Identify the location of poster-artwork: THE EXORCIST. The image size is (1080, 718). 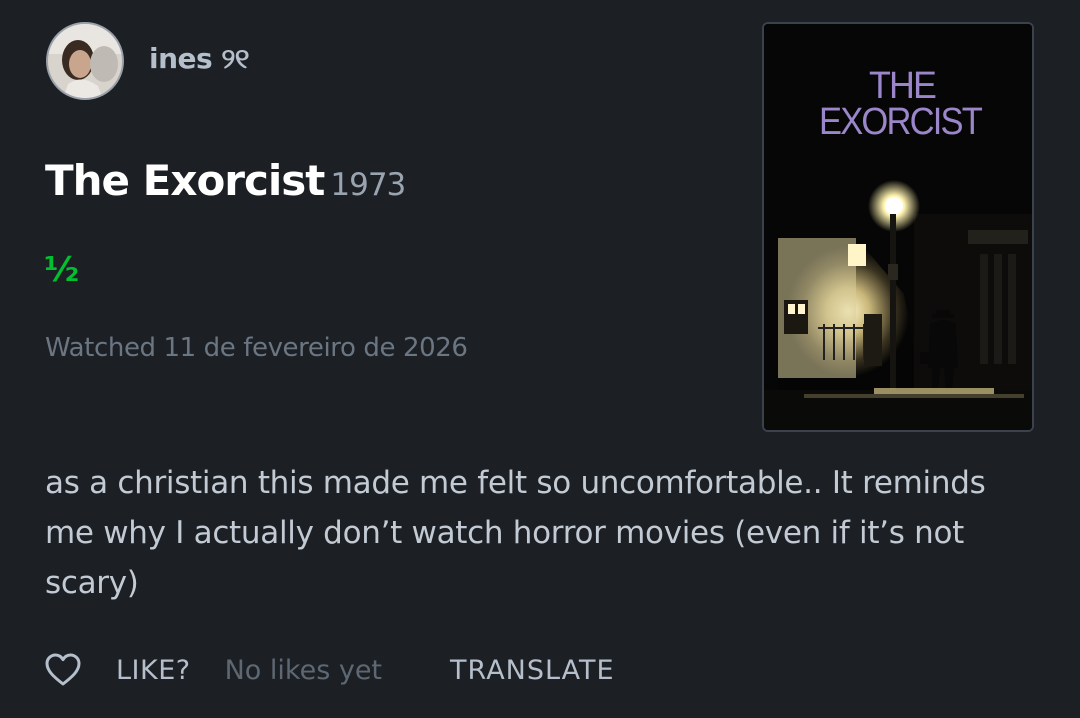
(898, 227).